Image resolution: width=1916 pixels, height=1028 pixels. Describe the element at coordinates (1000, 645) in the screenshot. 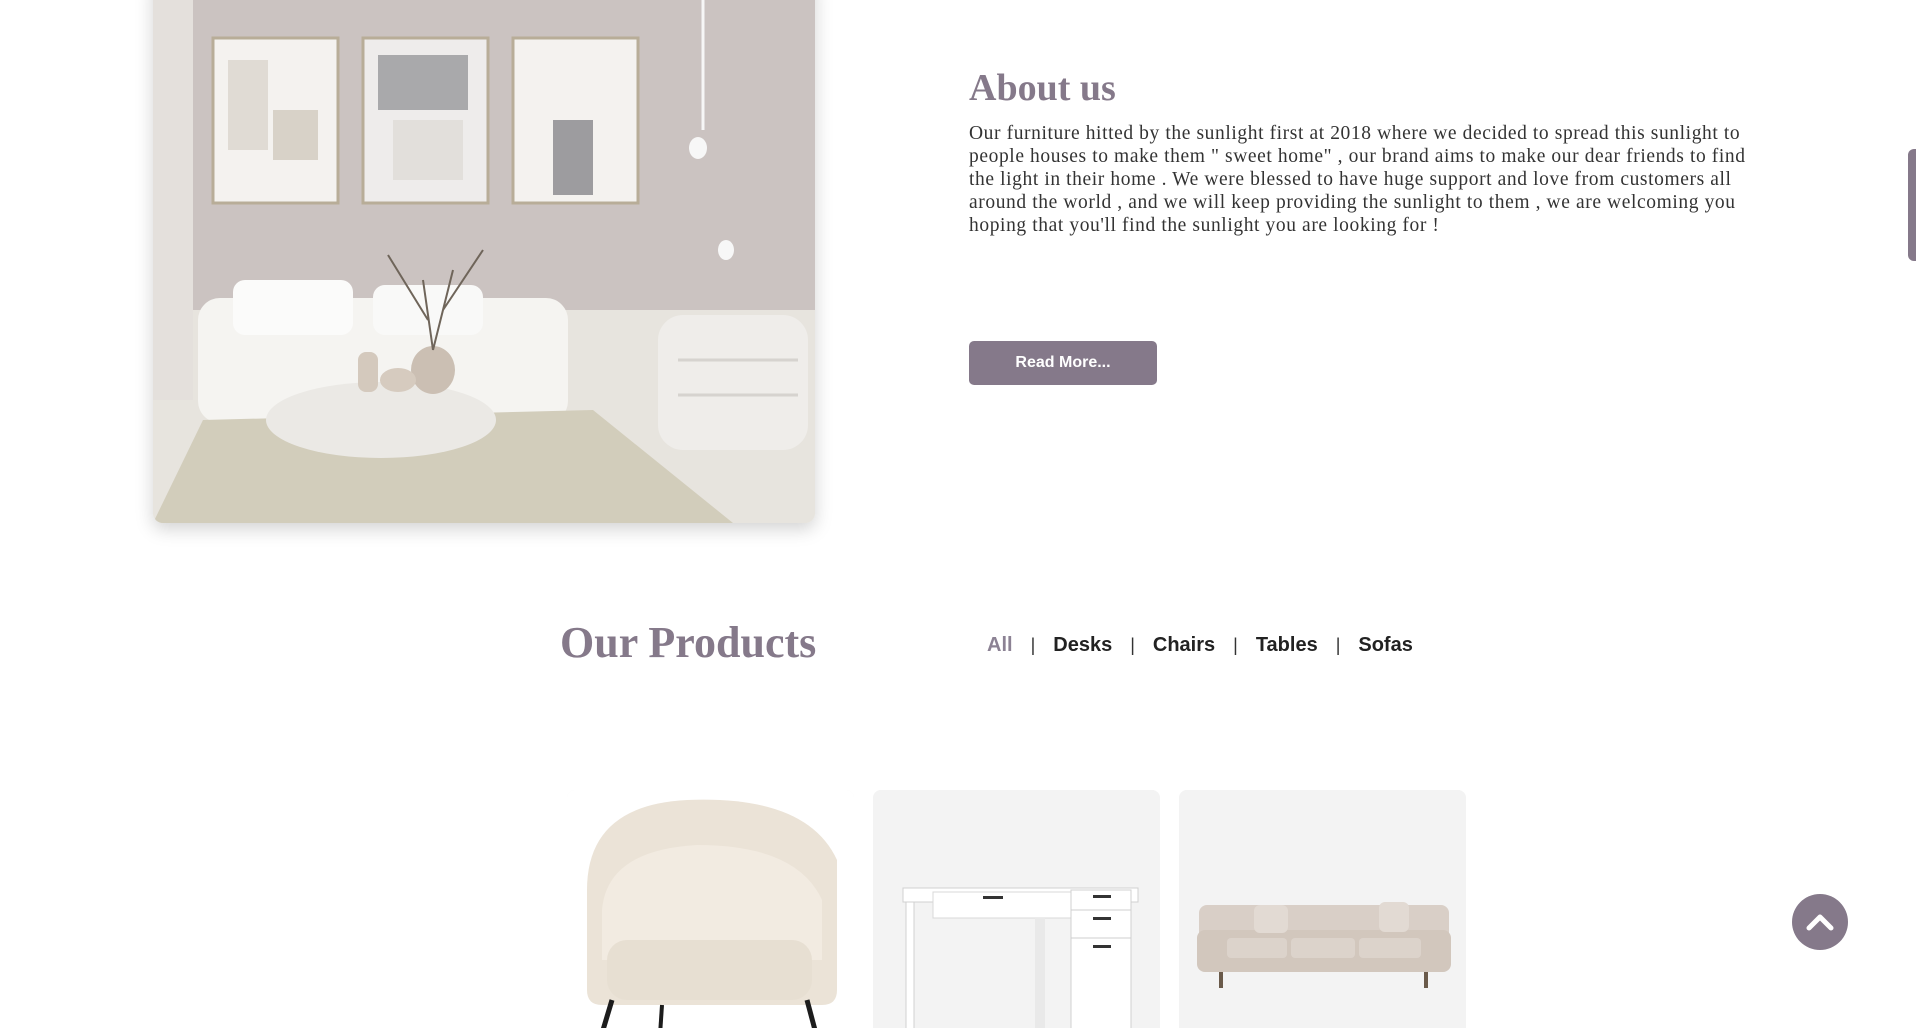

I see `filter-all: All` at that location.